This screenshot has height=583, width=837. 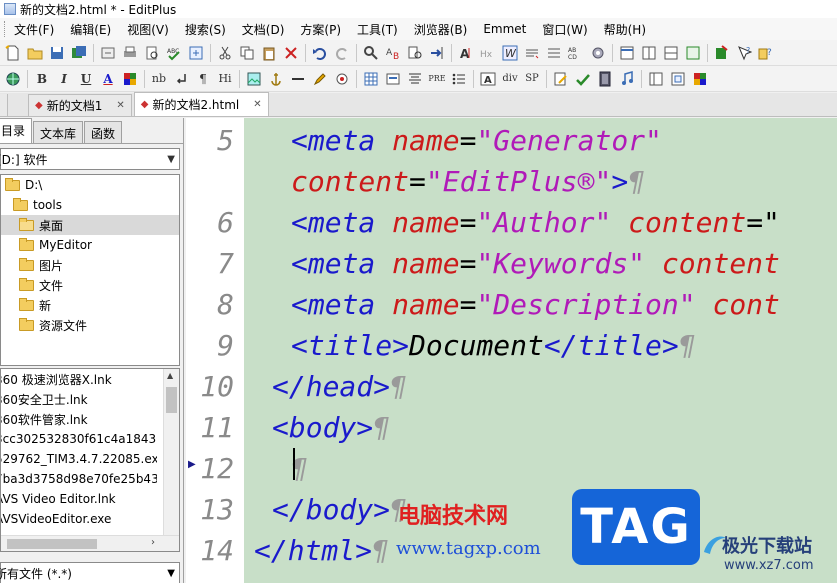 I want to click on tab-scroll-left, so click(x=4, y=105).